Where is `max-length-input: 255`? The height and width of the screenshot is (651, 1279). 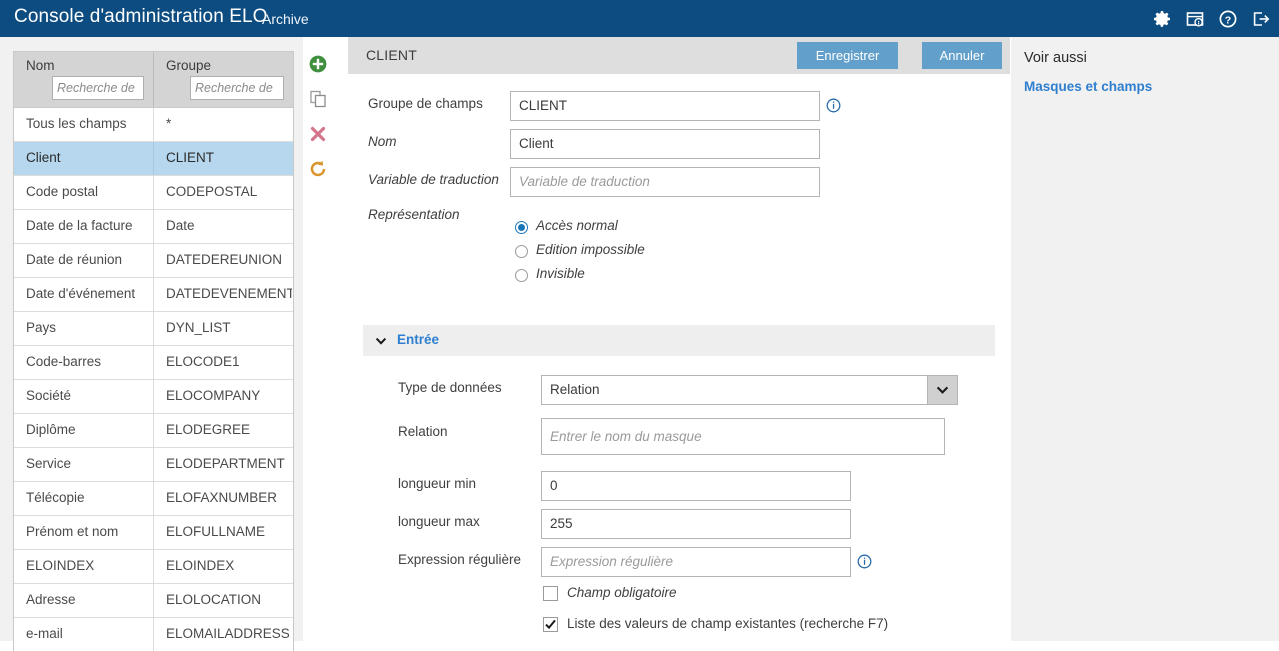 max-length-input: 255 is located at coordinates (696, 524).